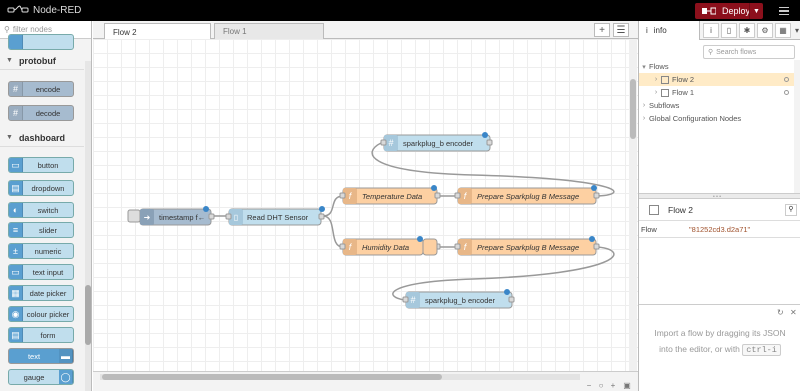 This screenshot has width=800, height=391. I want to click on form-icon: ▤, so click(16, 335).